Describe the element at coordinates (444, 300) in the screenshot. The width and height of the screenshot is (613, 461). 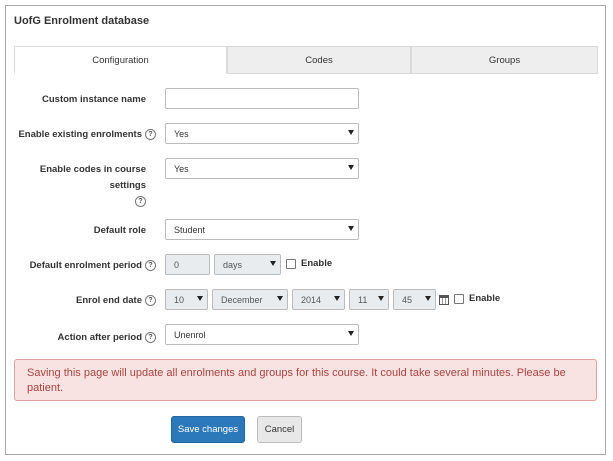
I see `calendar-icon` at that location.